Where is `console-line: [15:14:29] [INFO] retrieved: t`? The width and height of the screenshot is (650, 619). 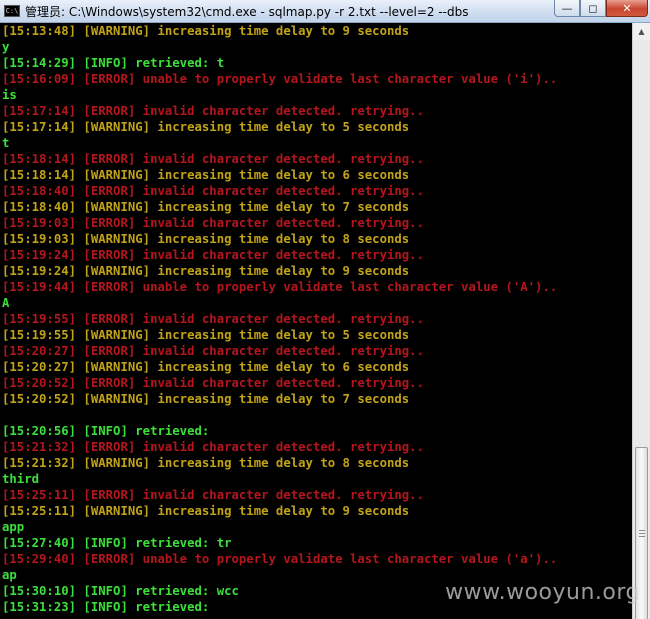 console-line: [15:14:29] [INFO] retrieved: t is located at coordinates (113, 63).